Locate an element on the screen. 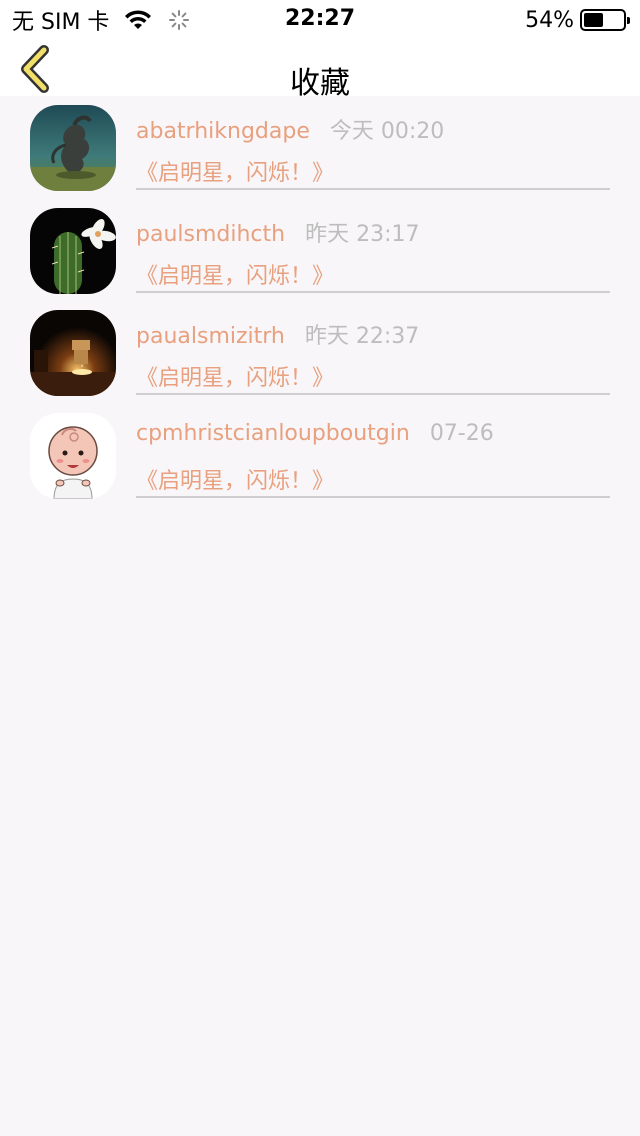 Image resolution: width=640 pixels, height=1136 pixels. battery-percent: 54% is located at coordinates (549, 20).